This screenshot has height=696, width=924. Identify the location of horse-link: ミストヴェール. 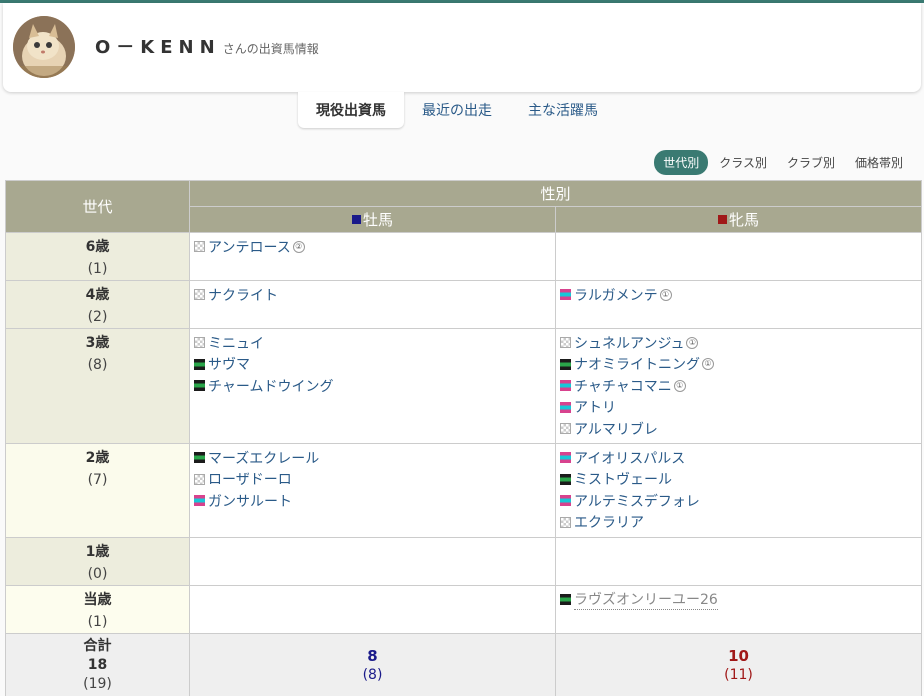
(738, 480).